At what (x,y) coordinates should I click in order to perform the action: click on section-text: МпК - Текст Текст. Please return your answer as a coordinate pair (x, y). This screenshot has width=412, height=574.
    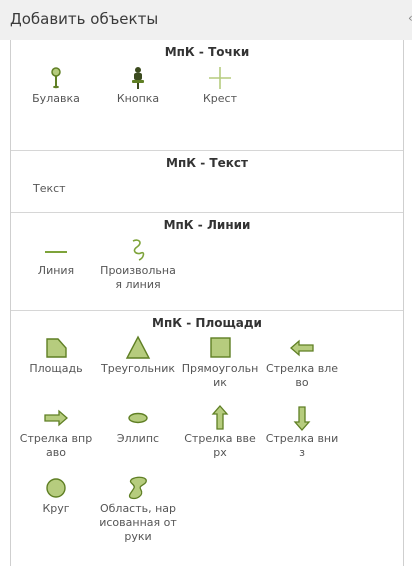
    Looking at the image, I should click on (207, 181).